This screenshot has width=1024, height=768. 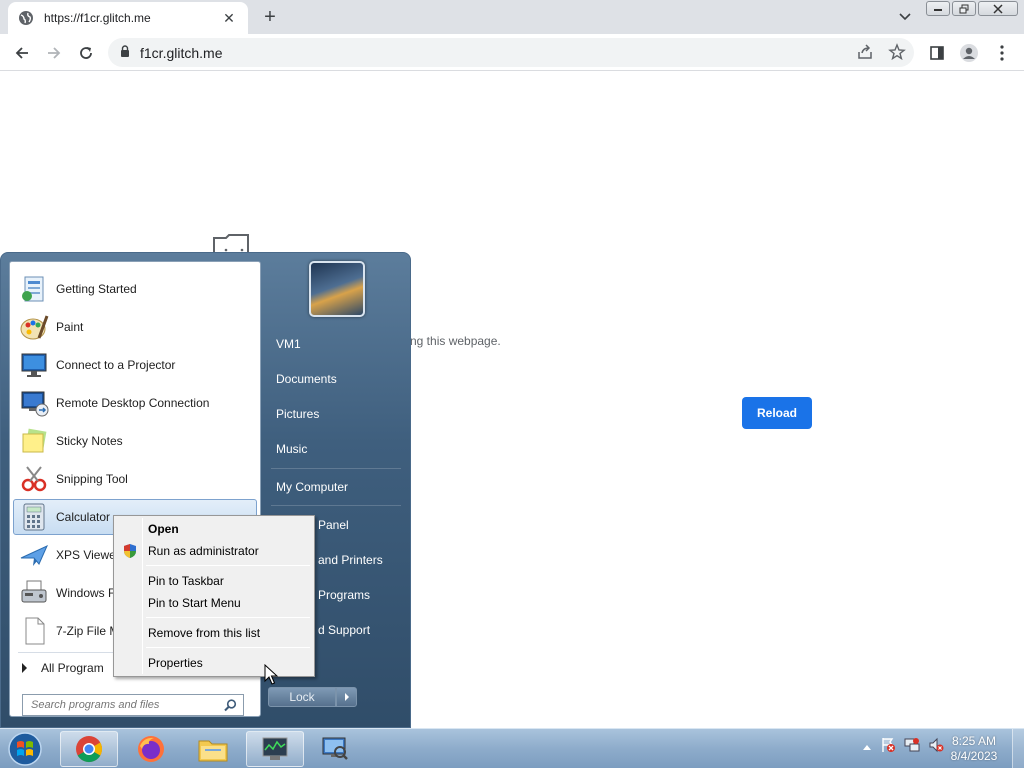 I want to click on side-panel-icon, so click(x=937, y=53).